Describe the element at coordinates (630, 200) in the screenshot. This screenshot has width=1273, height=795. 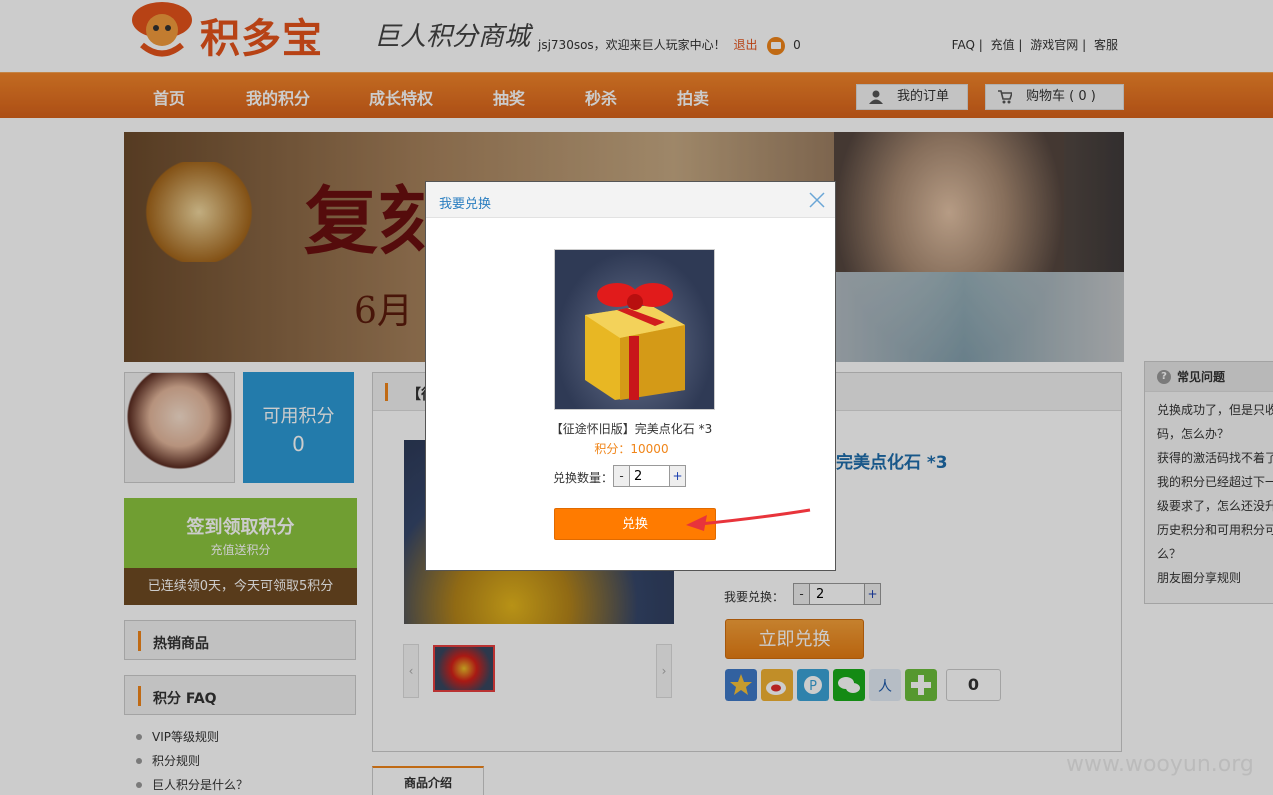
I see `dialog-header: 我要兑换` at that location.